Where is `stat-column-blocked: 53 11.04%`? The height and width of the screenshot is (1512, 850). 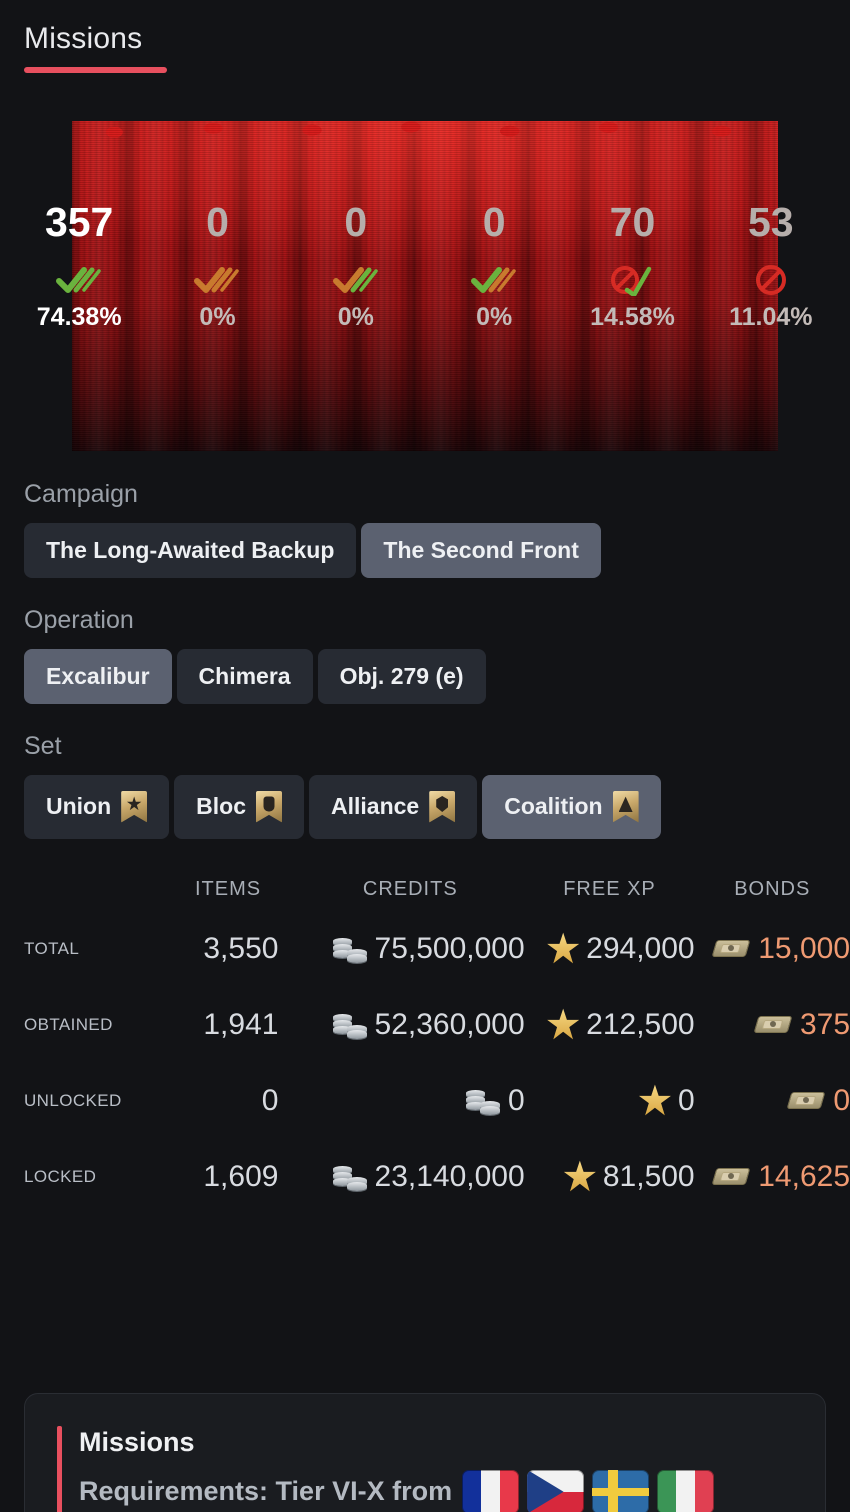
stat-column-blocked: 53 11.04% is located at coordinates (771, 264).